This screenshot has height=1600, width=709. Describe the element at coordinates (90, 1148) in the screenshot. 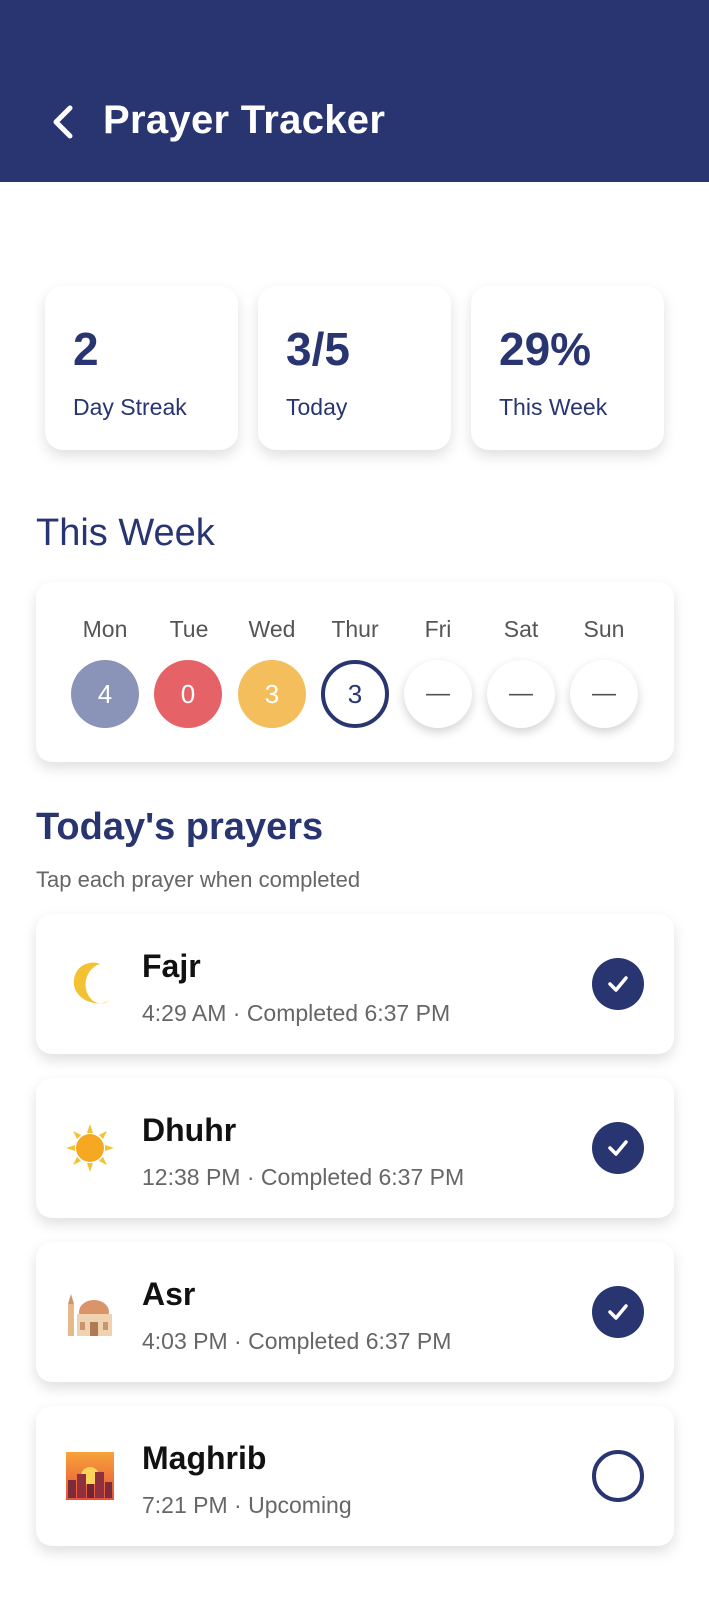

I see `sun-icon` at that location.